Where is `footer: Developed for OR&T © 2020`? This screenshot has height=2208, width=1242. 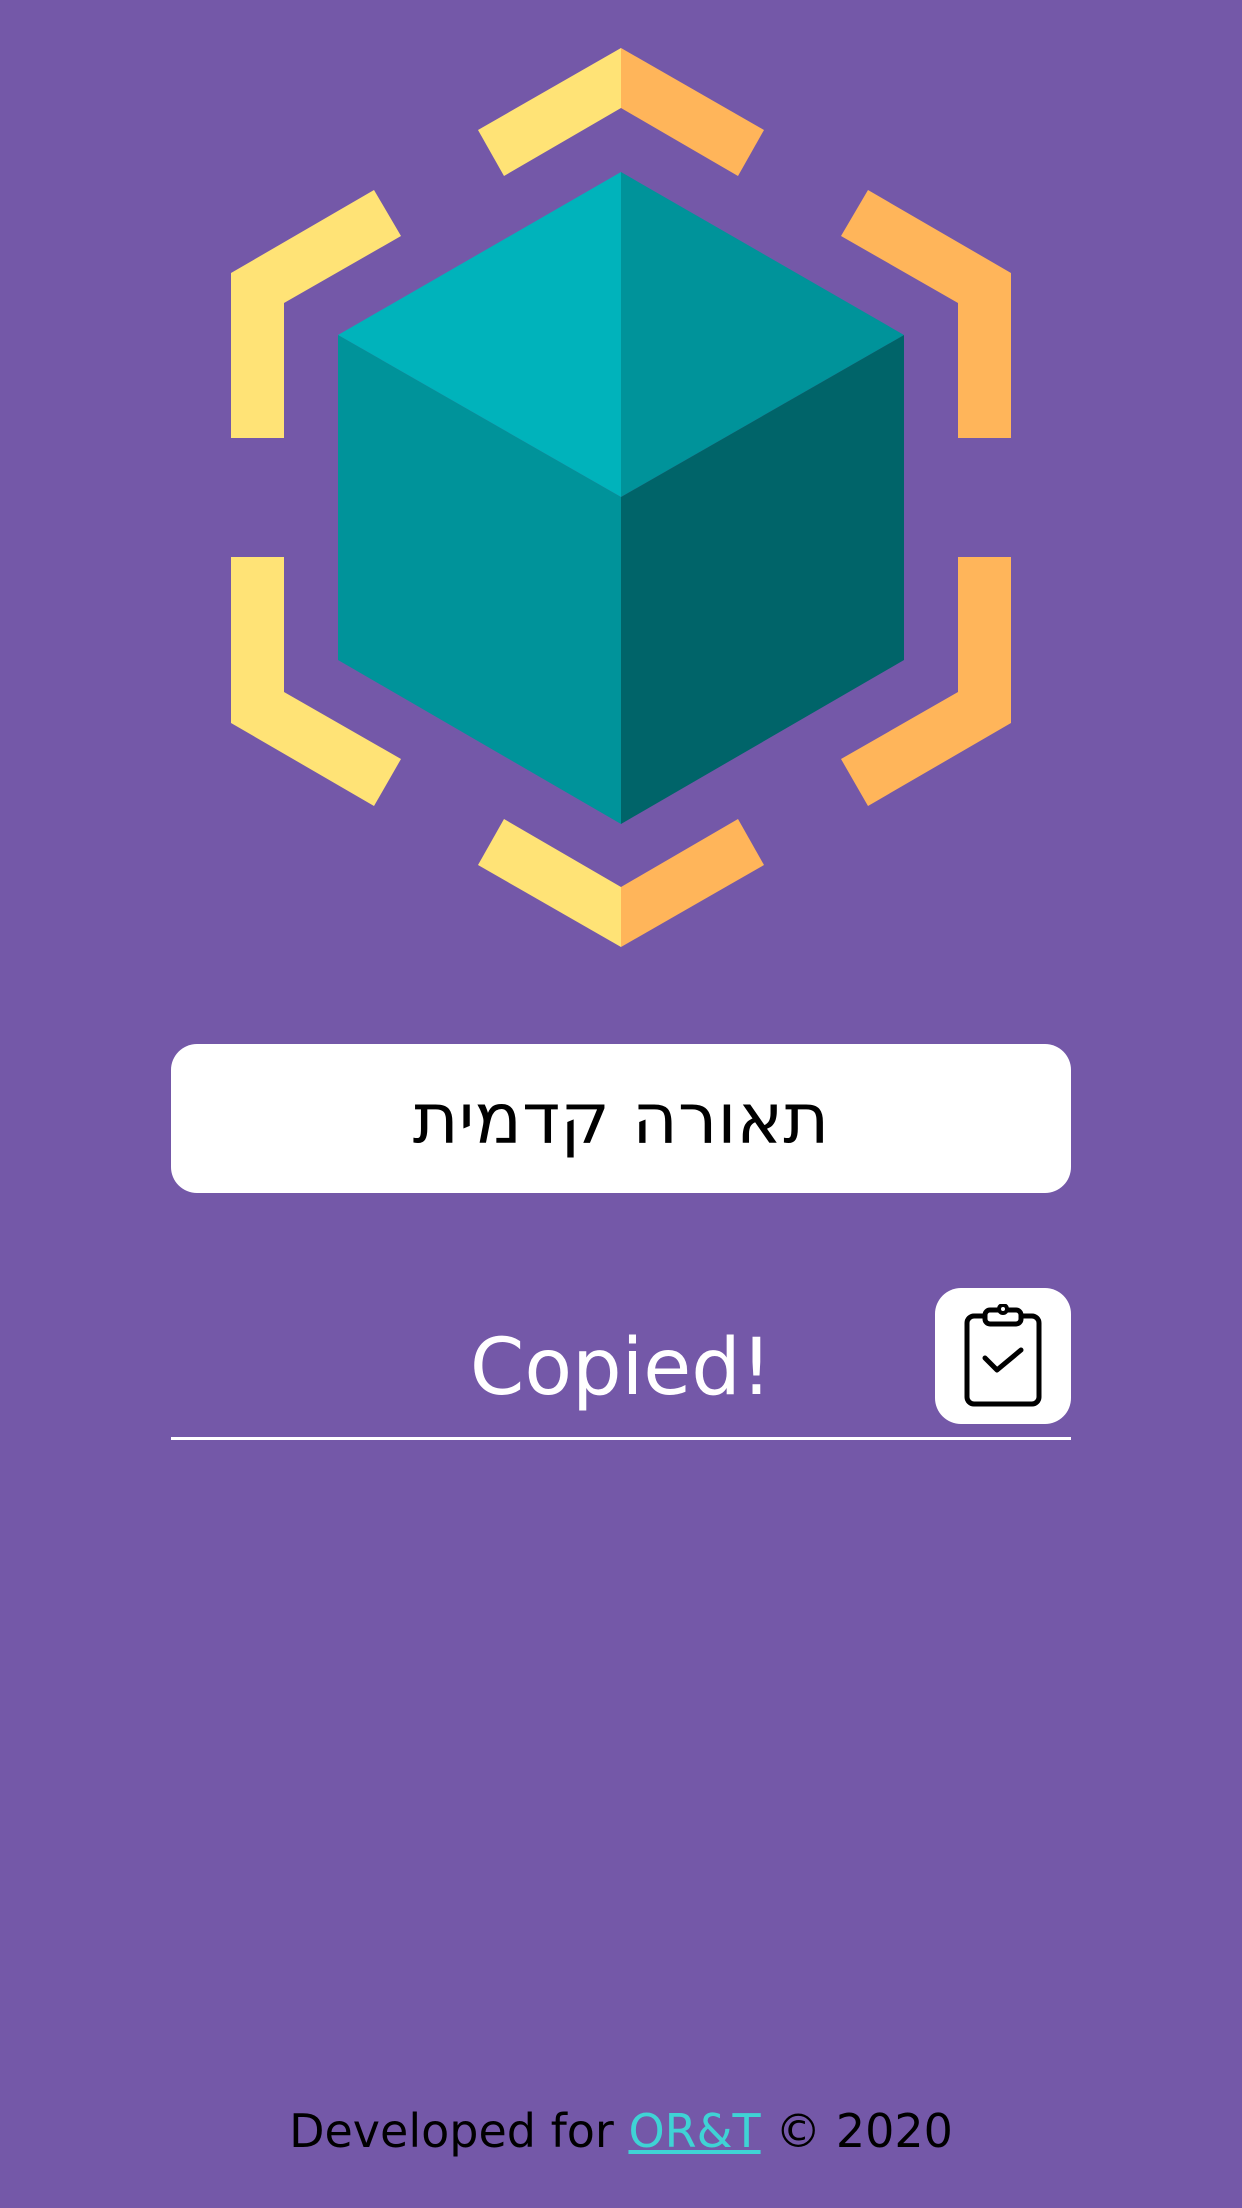 footer: Developed for OR&T © 2020 is located at coordinates (621, 2131).